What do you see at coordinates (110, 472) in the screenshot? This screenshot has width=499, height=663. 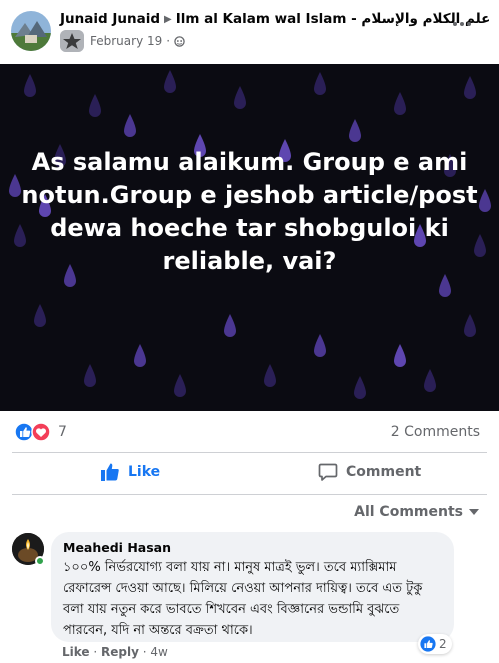 I see `thumbs-up-icon` at bounding box center [110, 472].